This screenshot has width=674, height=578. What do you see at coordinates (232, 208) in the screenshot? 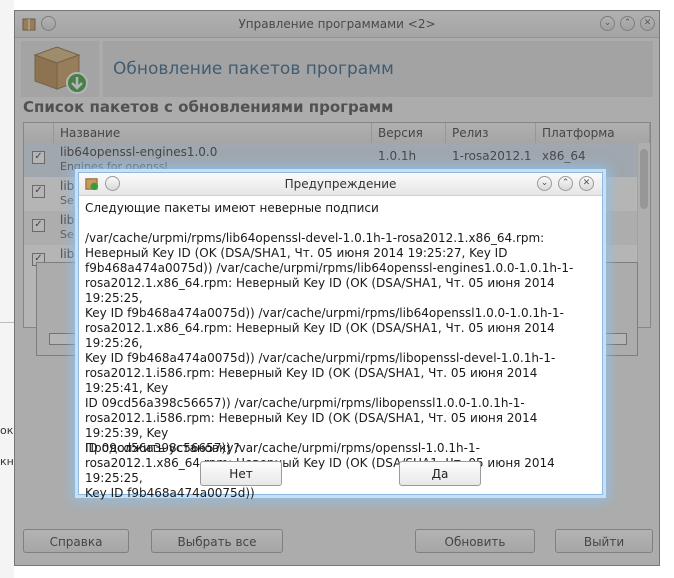
I see `dialog-message: Следующие пакеты имеют неверные подписи` at bounding box center [232, 208].